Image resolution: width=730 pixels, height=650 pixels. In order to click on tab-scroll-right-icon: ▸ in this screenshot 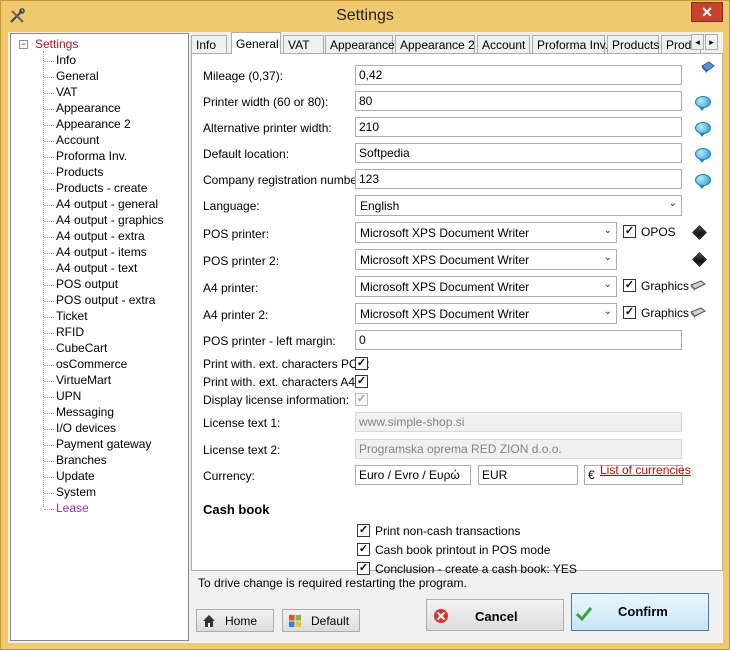, I will do `click(711, 42)`.